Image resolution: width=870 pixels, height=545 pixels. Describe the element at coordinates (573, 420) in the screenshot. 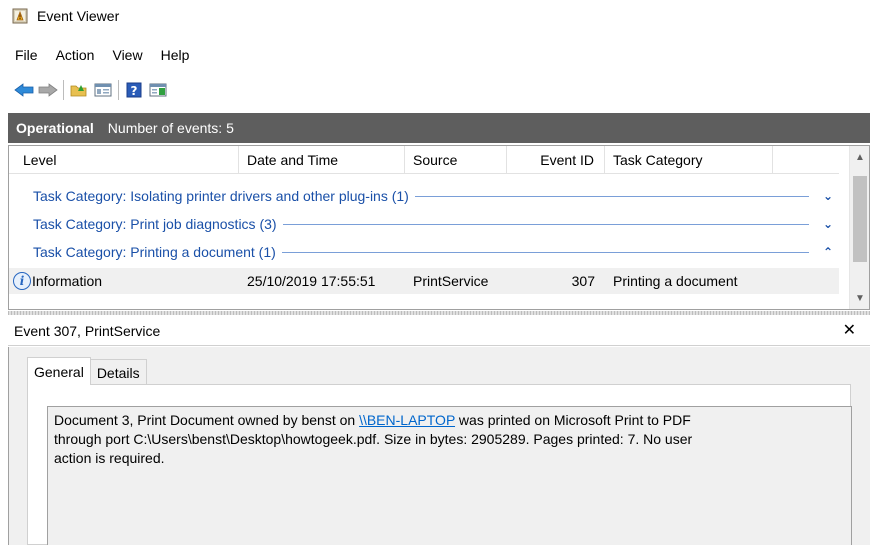

I see `description-text: was printed on Microsoft Print to PDF` at that location.